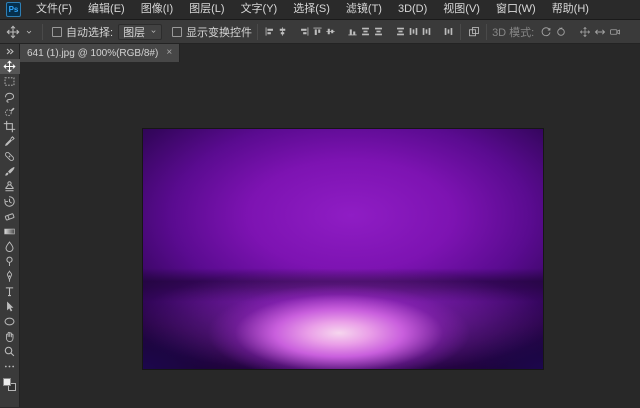 This screenshot has width=640, height=408. I want to click on menu-item-help: 帮助(H), so click(570, 9).